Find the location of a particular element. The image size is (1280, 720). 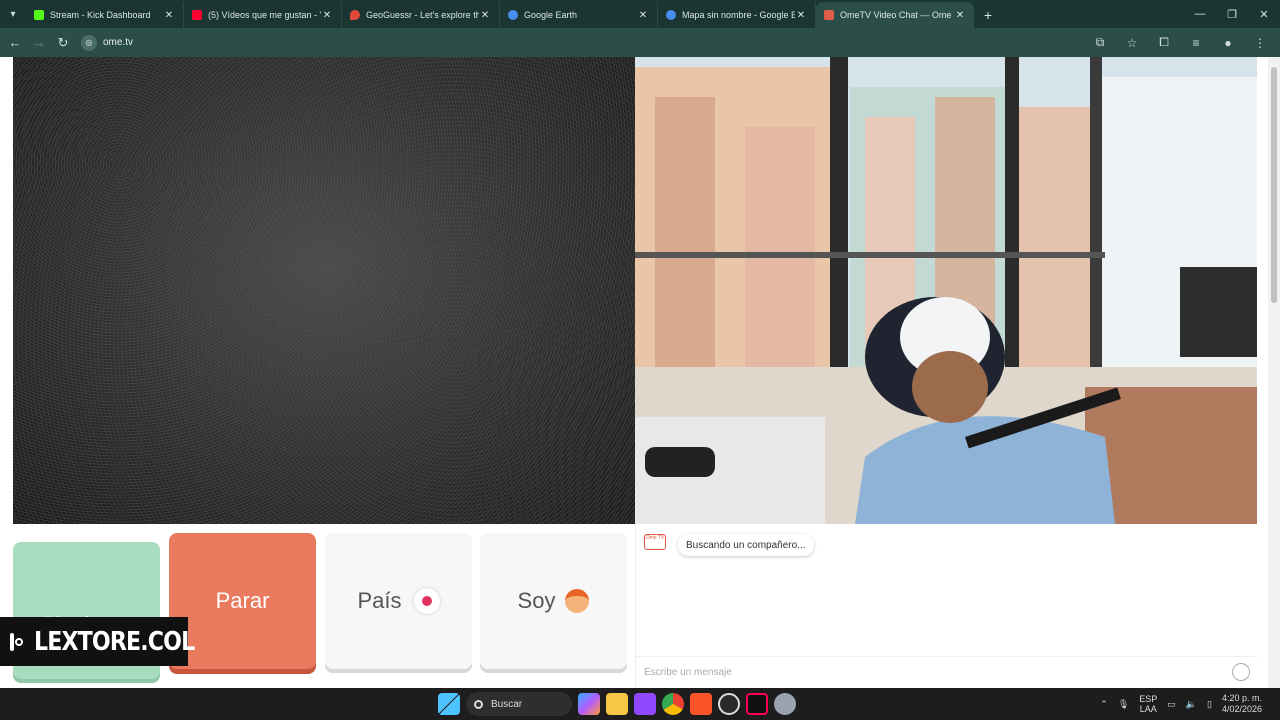

tab-title: Mapa sin nombre - Google Earth is located at coordinates (738, 15).